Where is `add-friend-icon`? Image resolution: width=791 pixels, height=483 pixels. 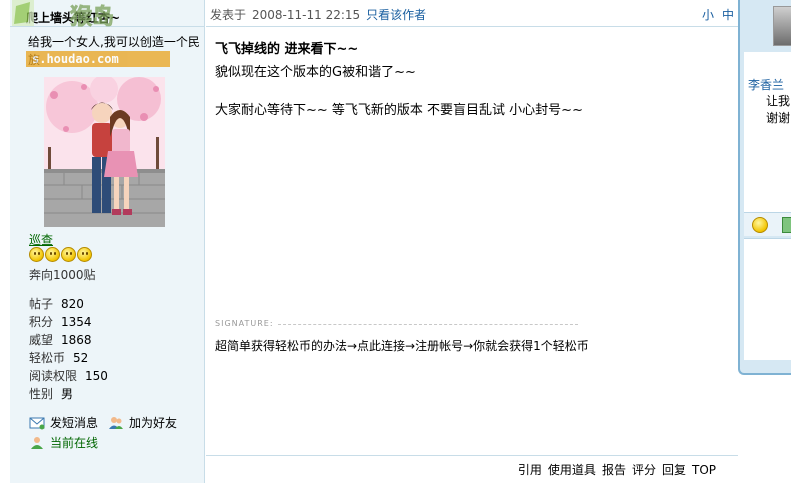
add-friend-icon is located at coordinates (116, 423).